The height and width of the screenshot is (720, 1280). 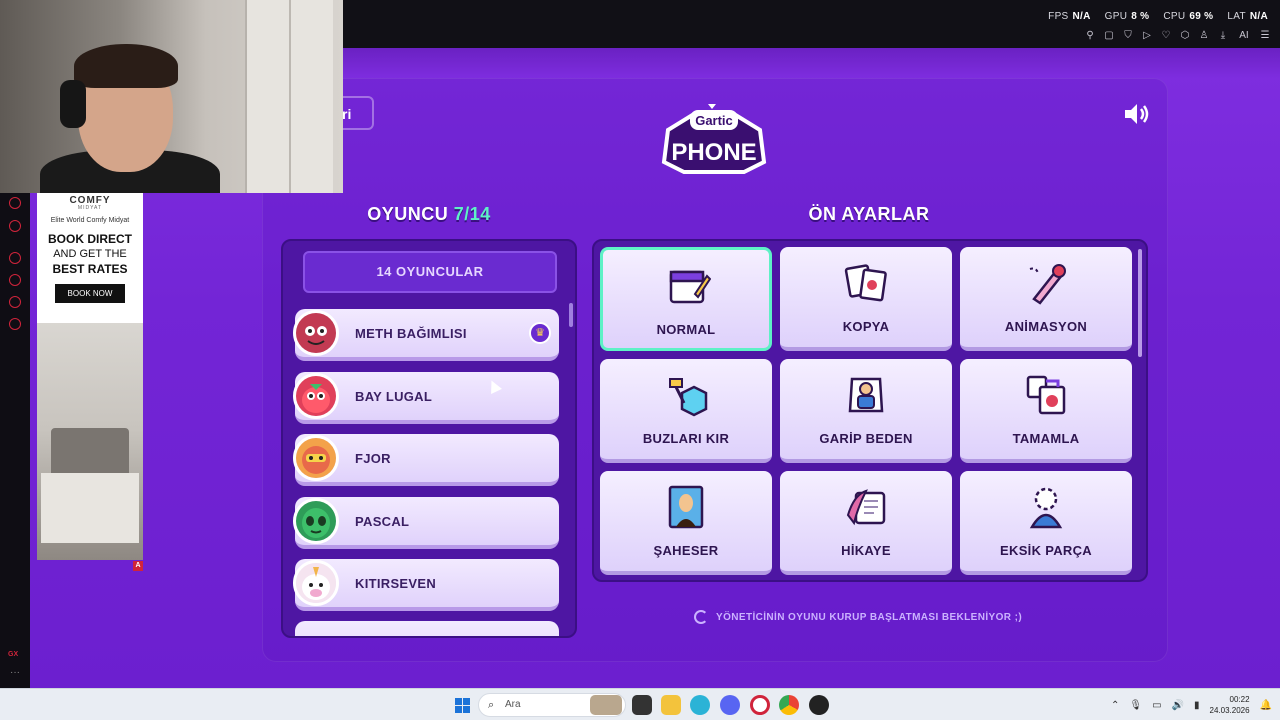 What do you see at coordinates (382, 521) in the screenshot?
I see `player-name: PASCAL` at bounding box center [382, 521].